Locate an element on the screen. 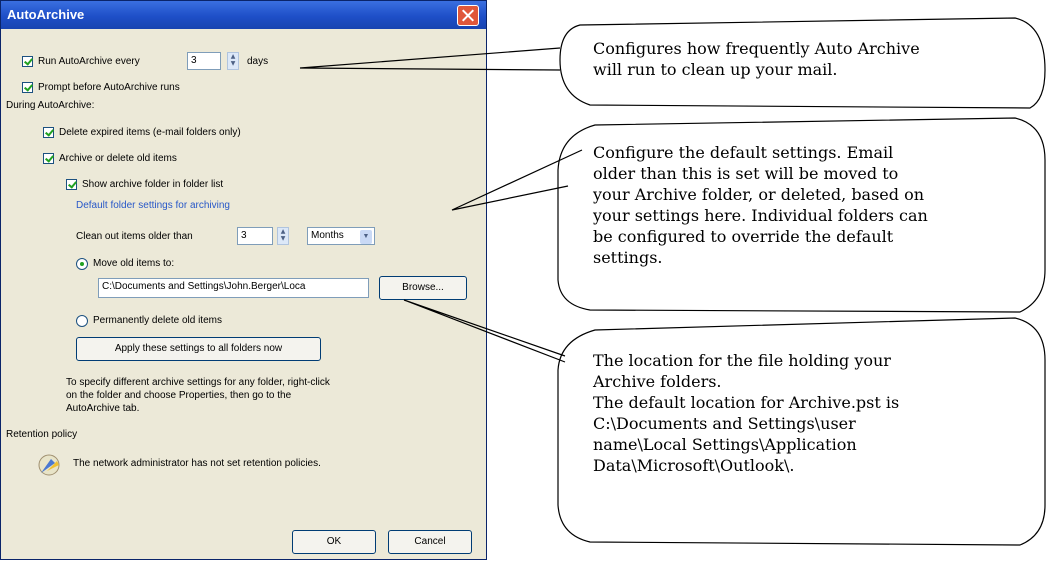 The image size is (1048, 563). callout-3-line: The location for the file holding your is located at coordinates (742, 360).